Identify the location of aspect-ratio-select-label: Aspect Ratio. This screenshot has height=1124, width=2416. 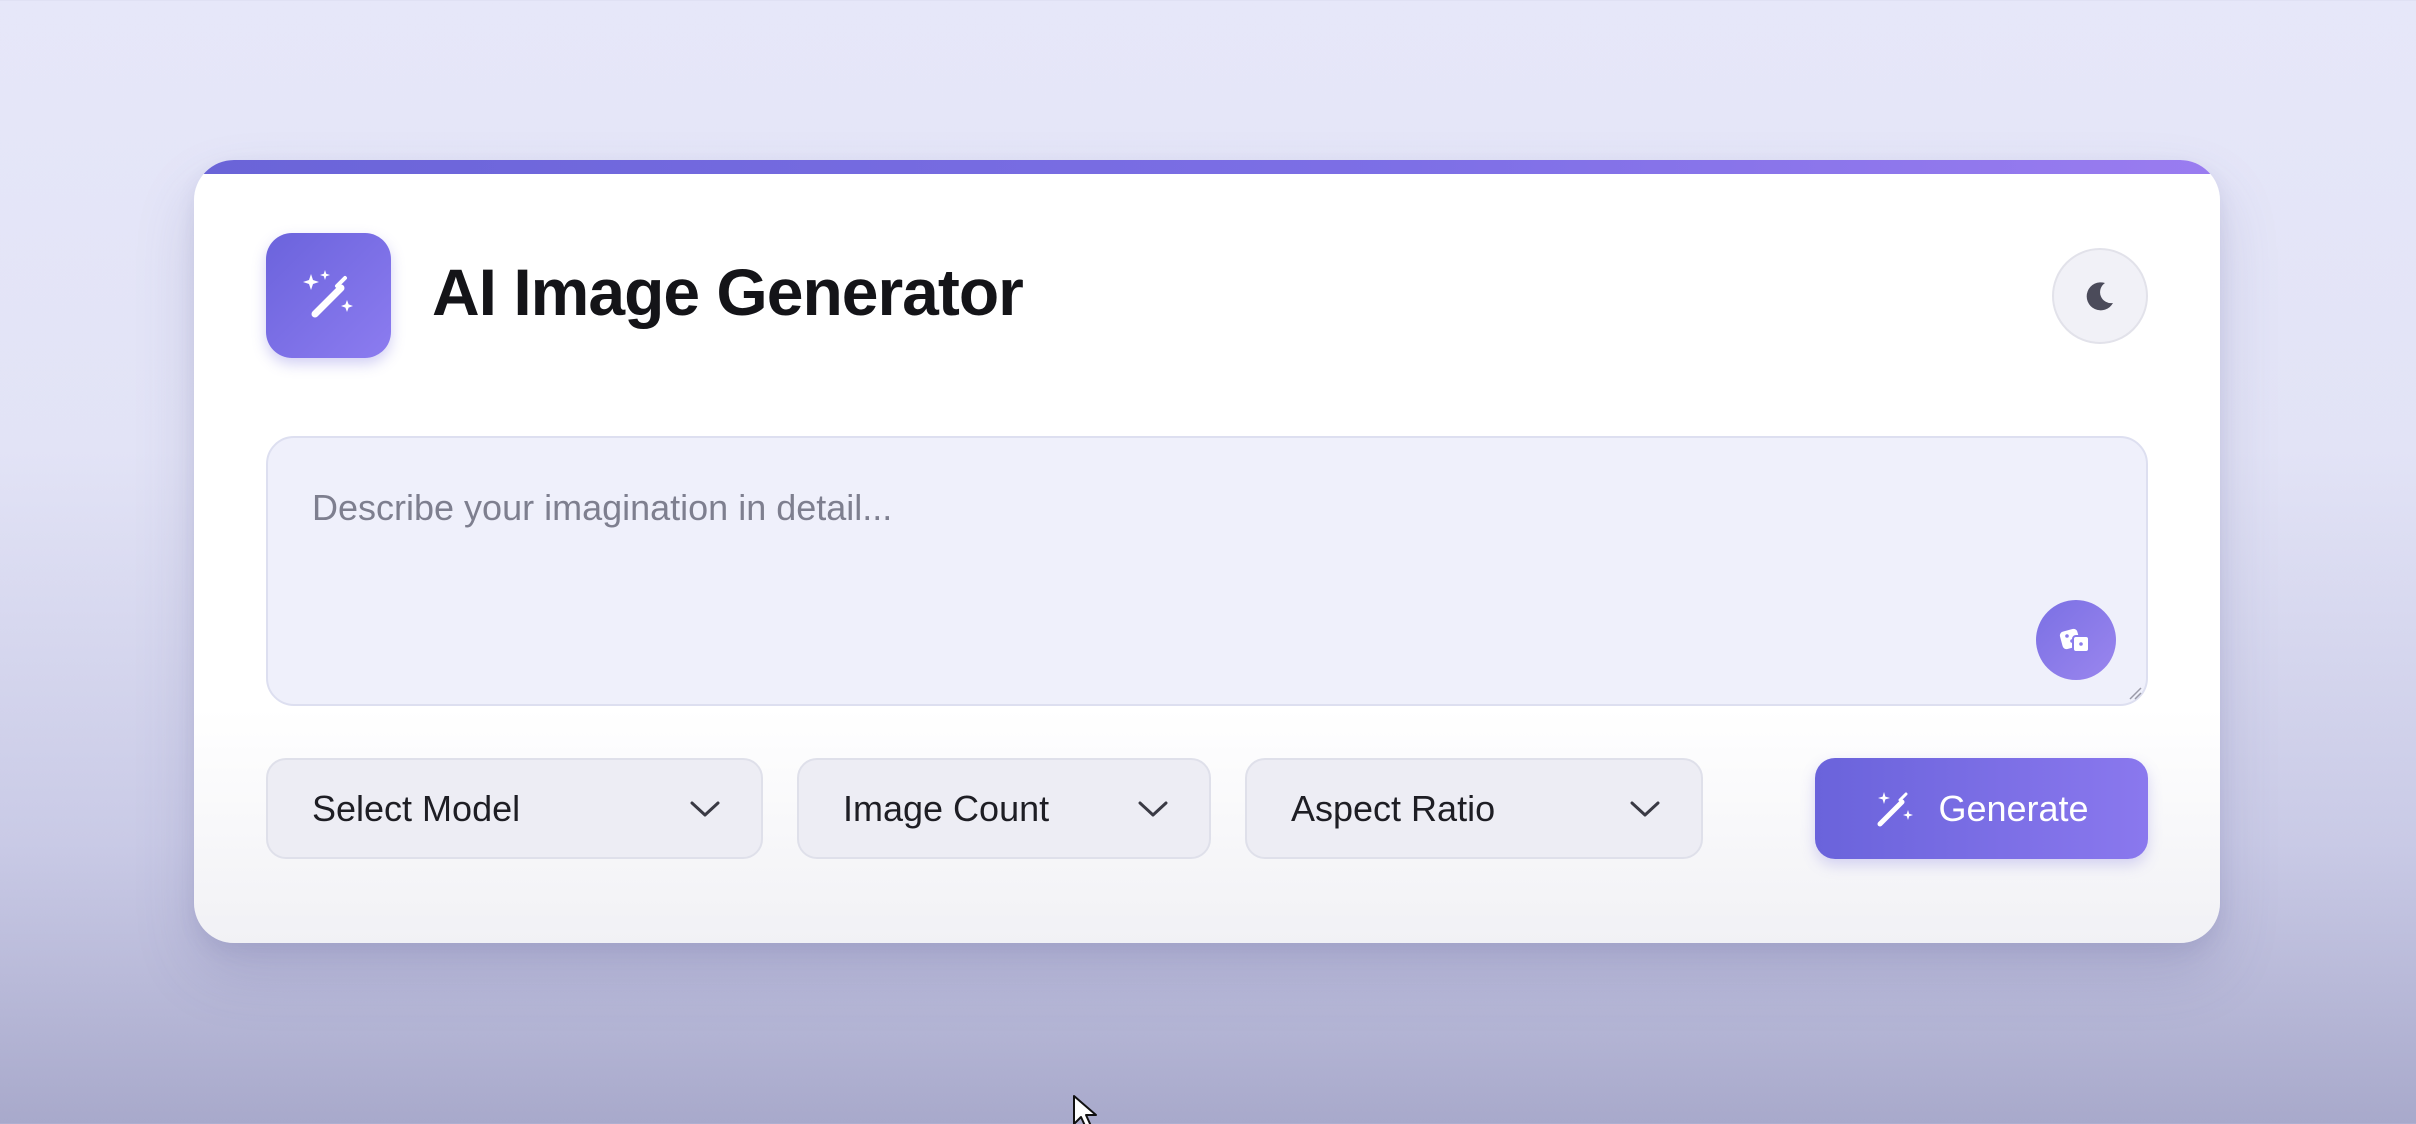
(1393, 808).